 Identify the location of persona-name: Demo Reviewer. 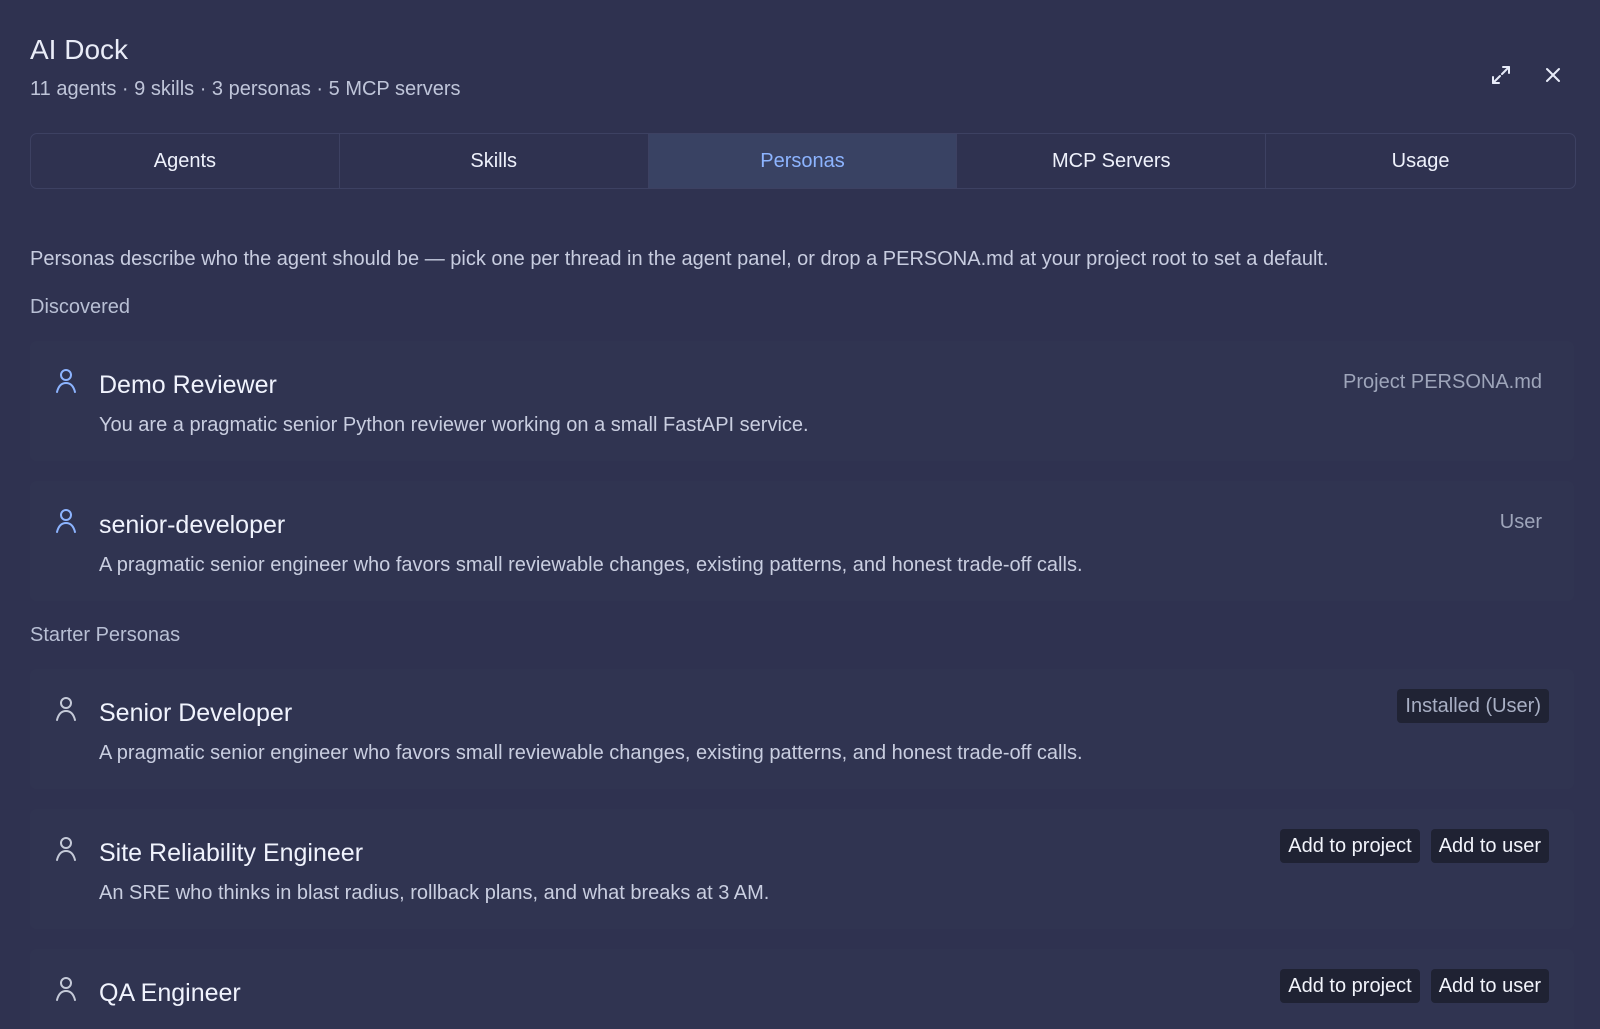
(188, 385).